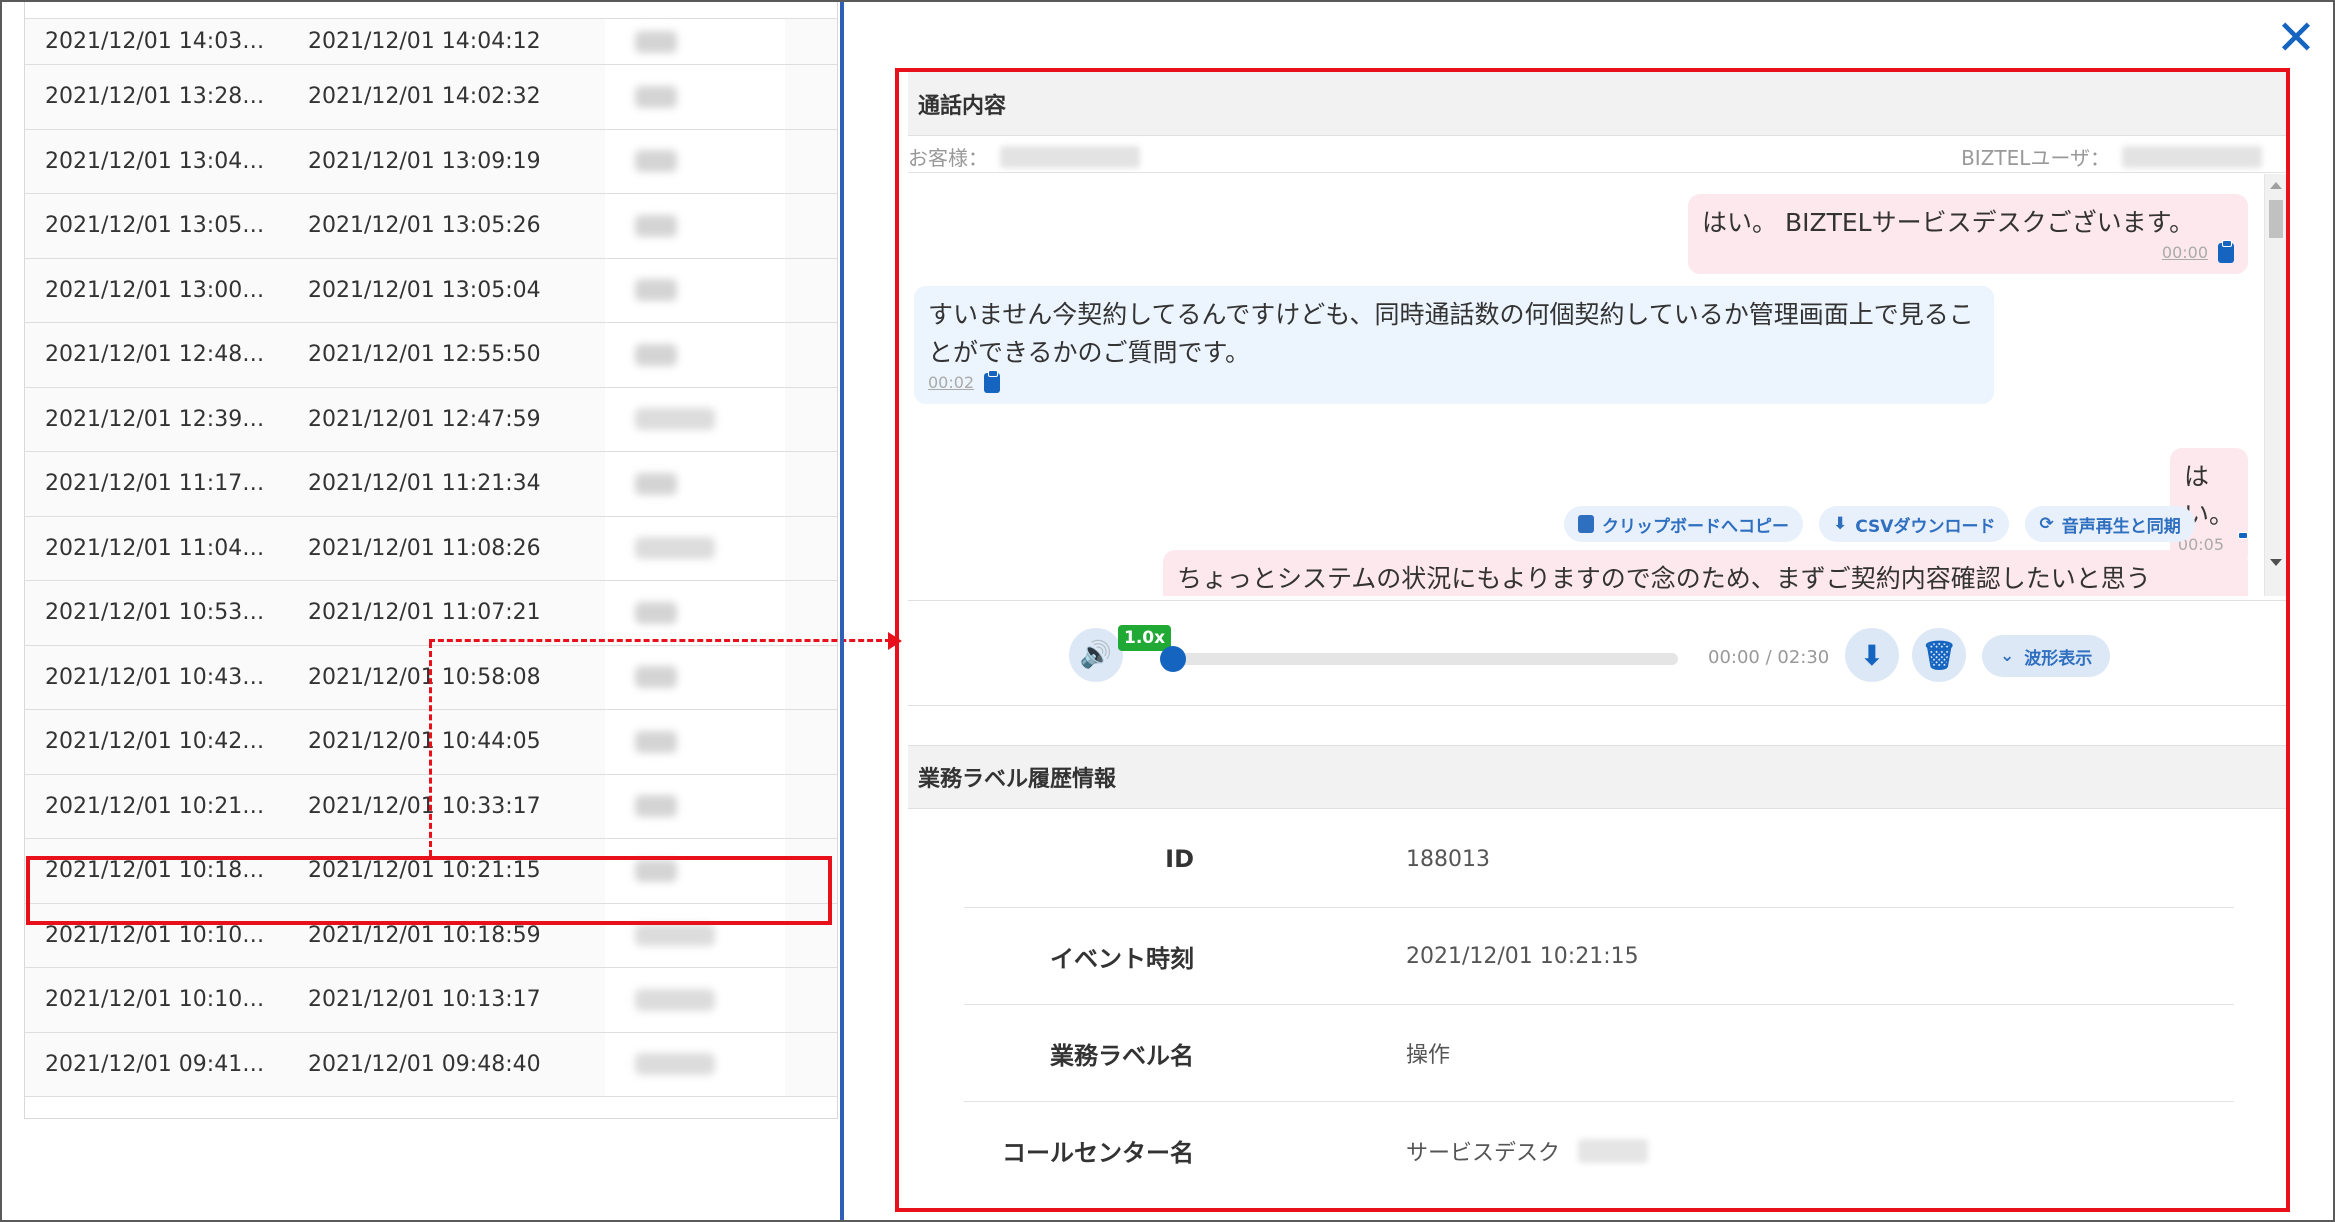 The image size is (2335, 1222). I want to click on end-time: 2021/12/01 14:02:32, so click(424, 97).